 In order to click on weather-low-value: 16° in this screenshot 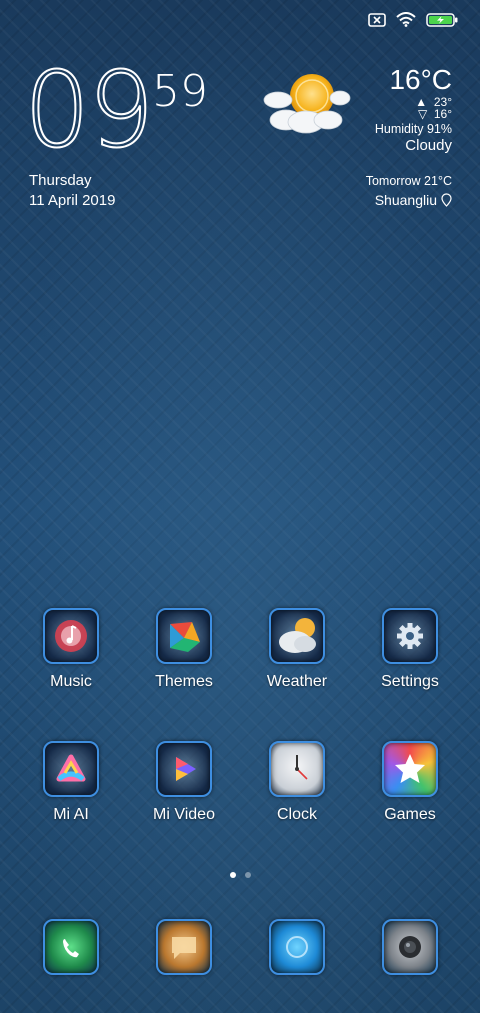, I will do `click(442, 114)`.